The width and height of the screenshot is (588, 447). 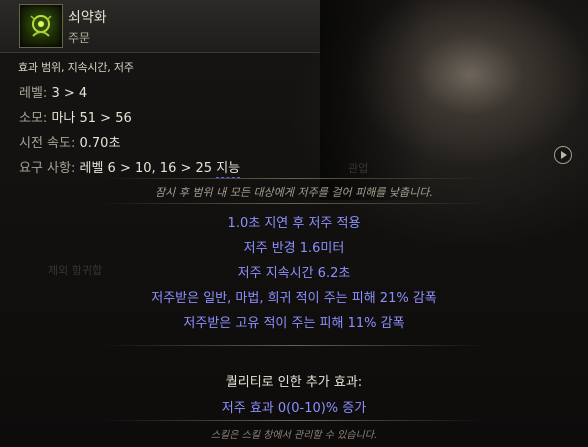 What do you see at coordinates (41, 26) in the screenshot?
I see `curse-glyph-icon` at bounding box center [41, 26].